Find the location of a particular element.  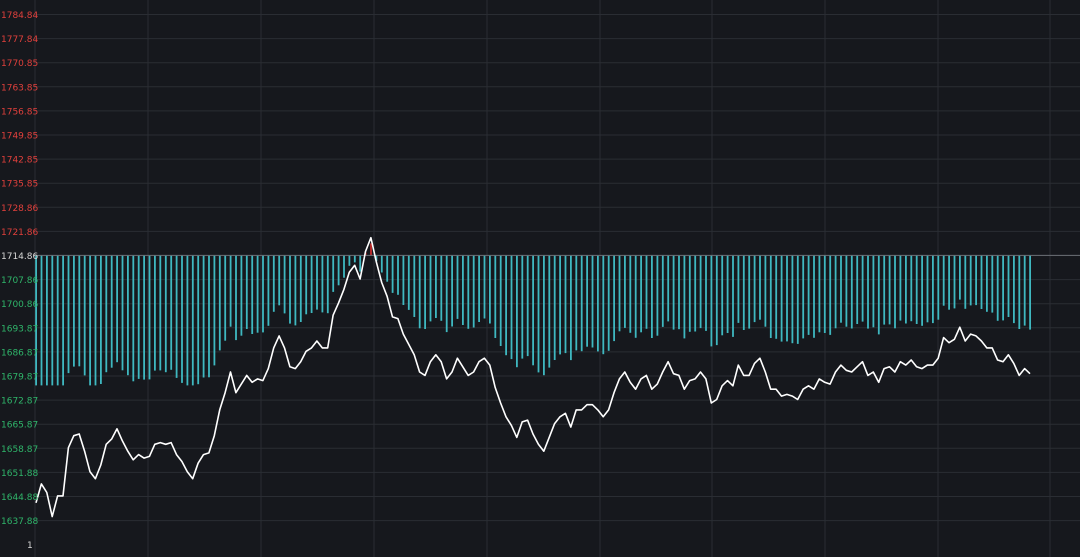

y-tick-label: 1777.84 is located at coordinates (19, 40).